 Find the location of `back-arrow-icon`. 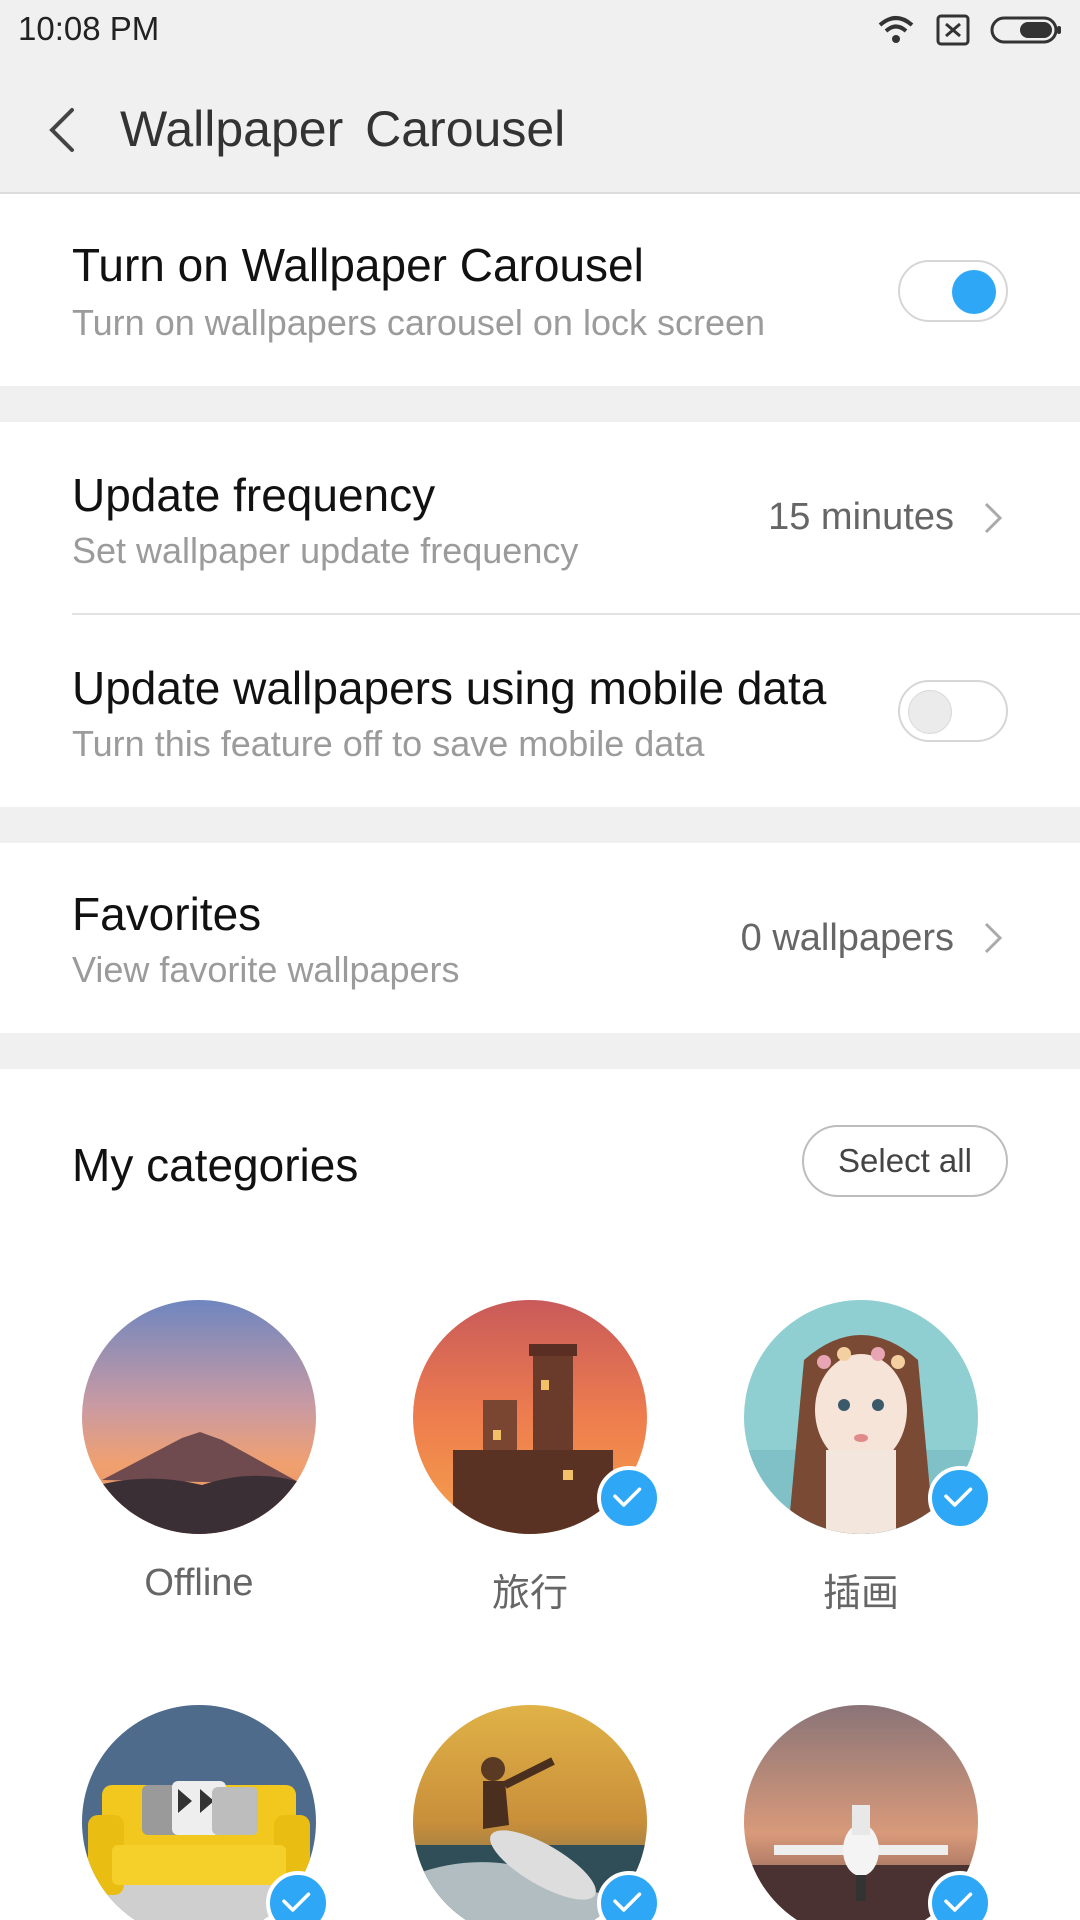

back-arrow-icon is located at coordinates (61, 130).